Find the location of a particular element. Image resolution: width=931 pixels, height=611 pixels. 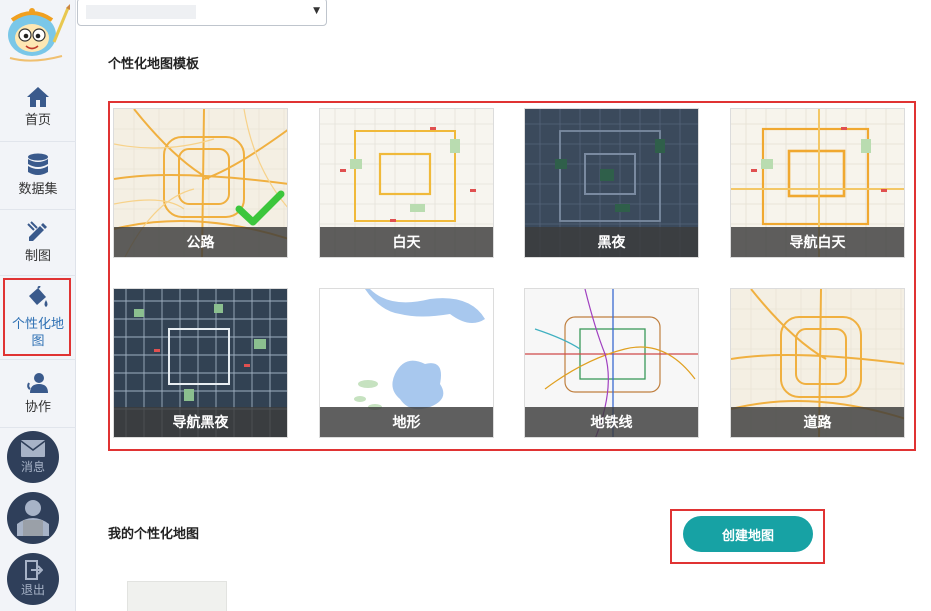

template-label: 地形 is located at coordinates (406, 422).